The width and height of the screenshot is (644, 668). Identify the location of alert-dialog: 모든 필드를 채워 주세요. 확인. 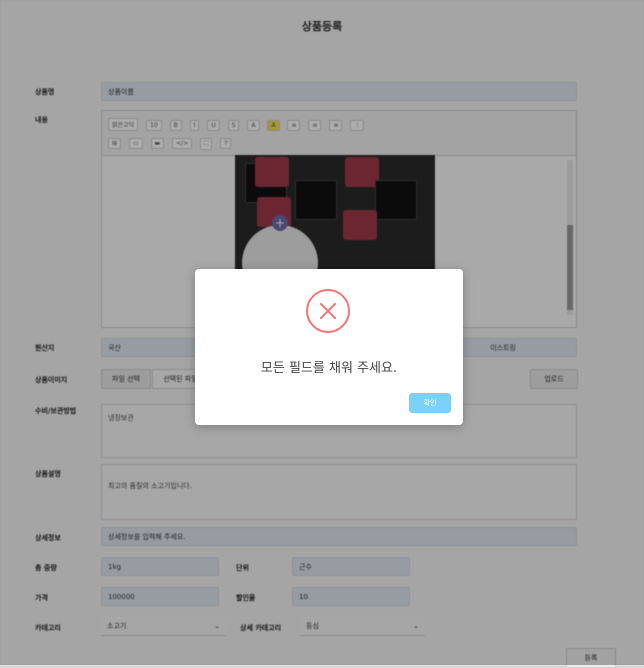
(329, 347).